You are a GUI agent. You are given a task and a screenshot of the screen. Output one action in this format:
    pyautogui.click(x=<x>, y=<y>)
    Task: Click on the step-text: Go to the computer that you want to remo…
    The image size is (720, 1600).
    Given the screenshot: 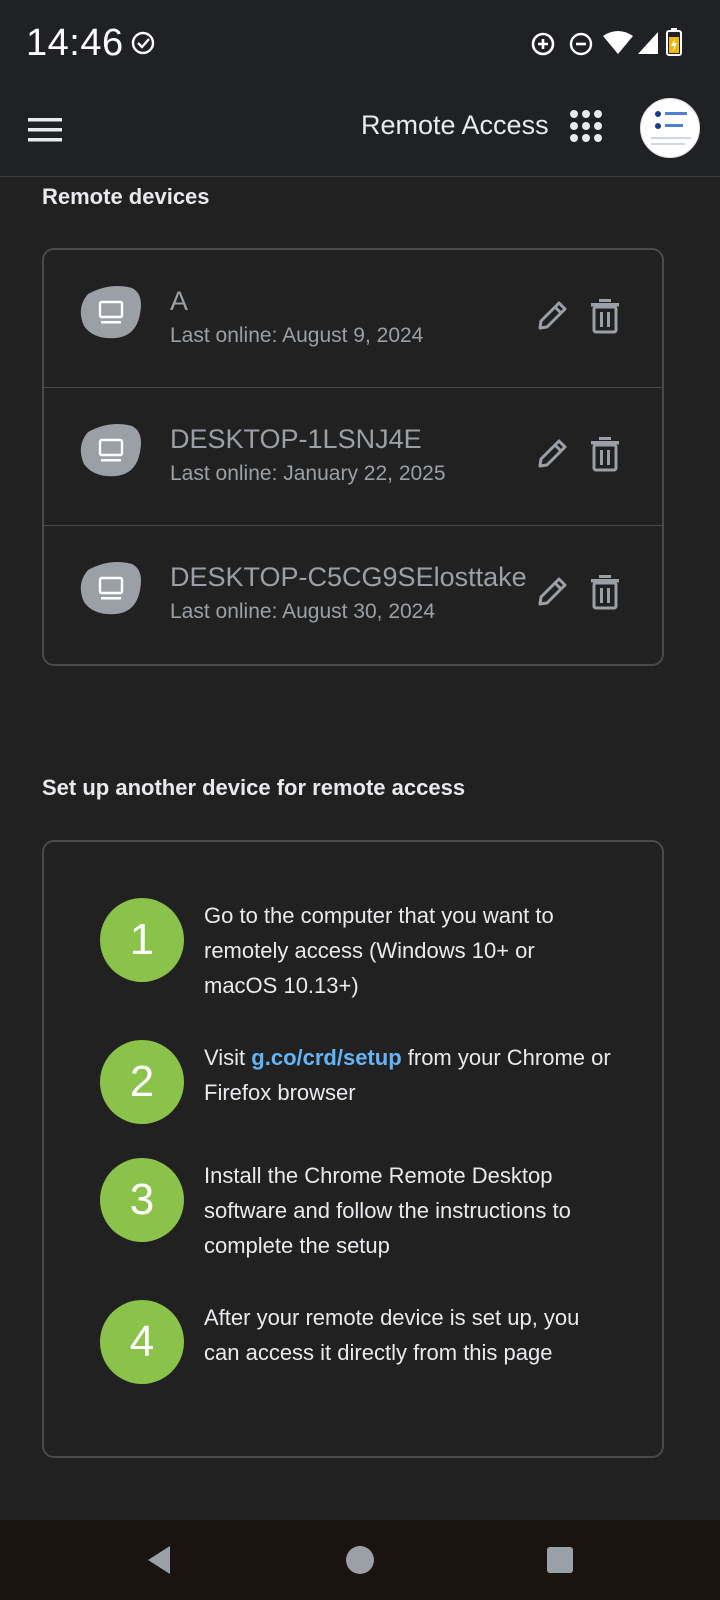 What is the action you would take?
    pyautogui.click(x=379, y=950)
    